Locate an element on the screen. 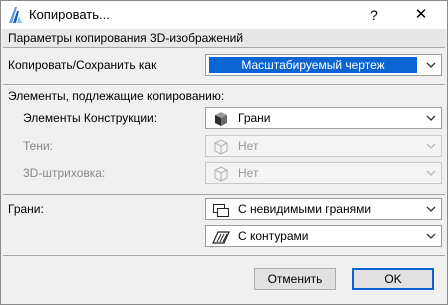 The height and width of the screenshot is (305, 448). dialog-header: Параметры копирования 3D-изображений is located at coordinates (224, 38).